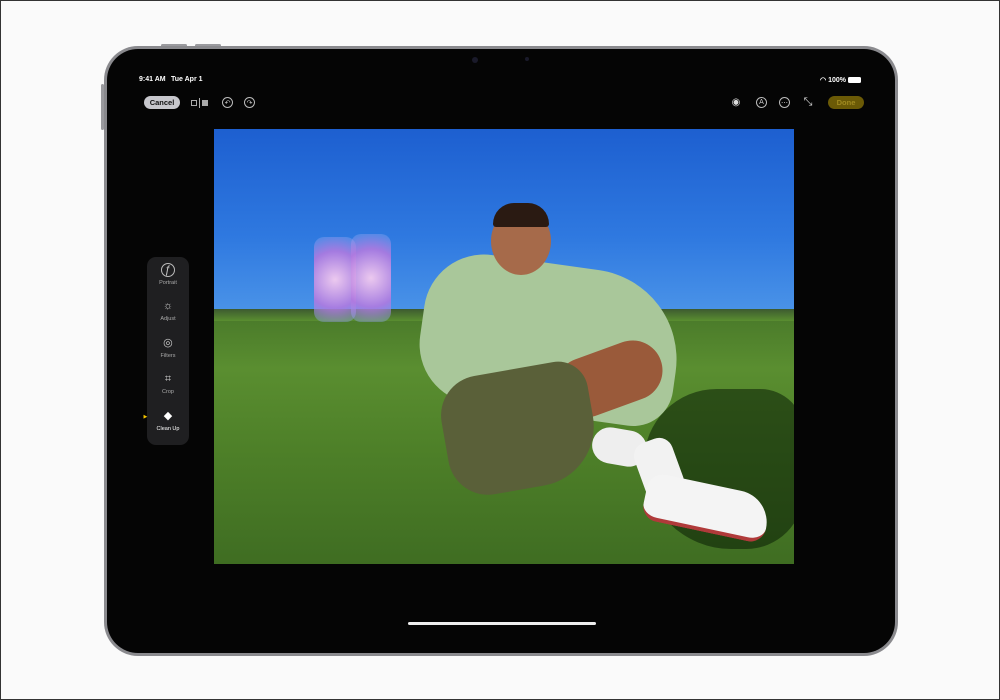 This screenshot has height=700, width=1000. What do you see at coordinates (823, 80) in the screenshot?
I see `wifi-icon: ◠` at bounding box center [823, 80].